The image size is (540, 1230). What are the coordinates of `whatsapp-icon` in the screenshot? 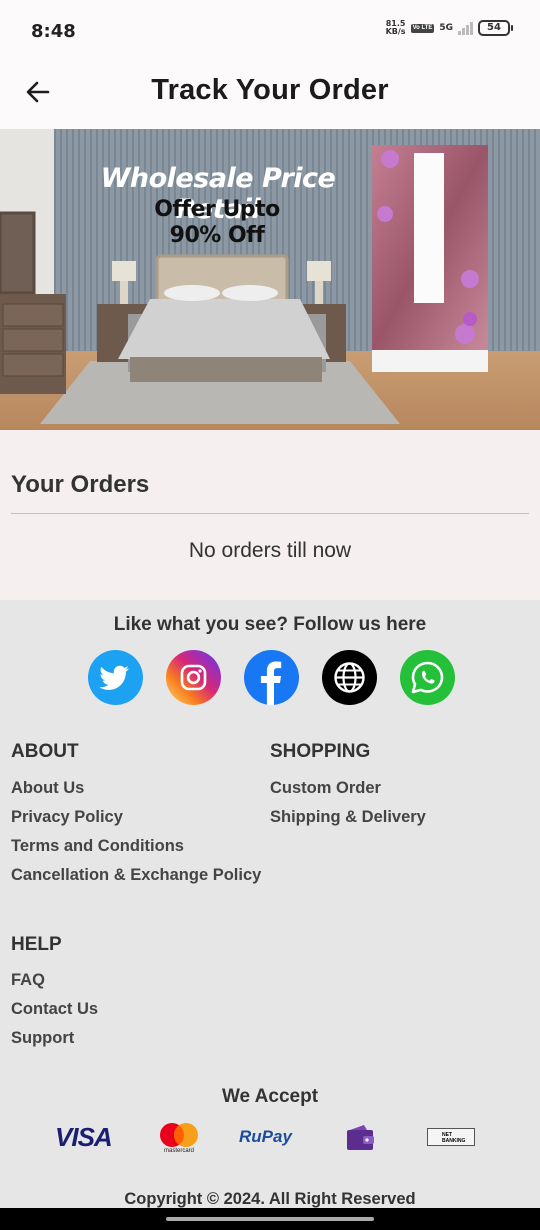 It's located at (427, 677).